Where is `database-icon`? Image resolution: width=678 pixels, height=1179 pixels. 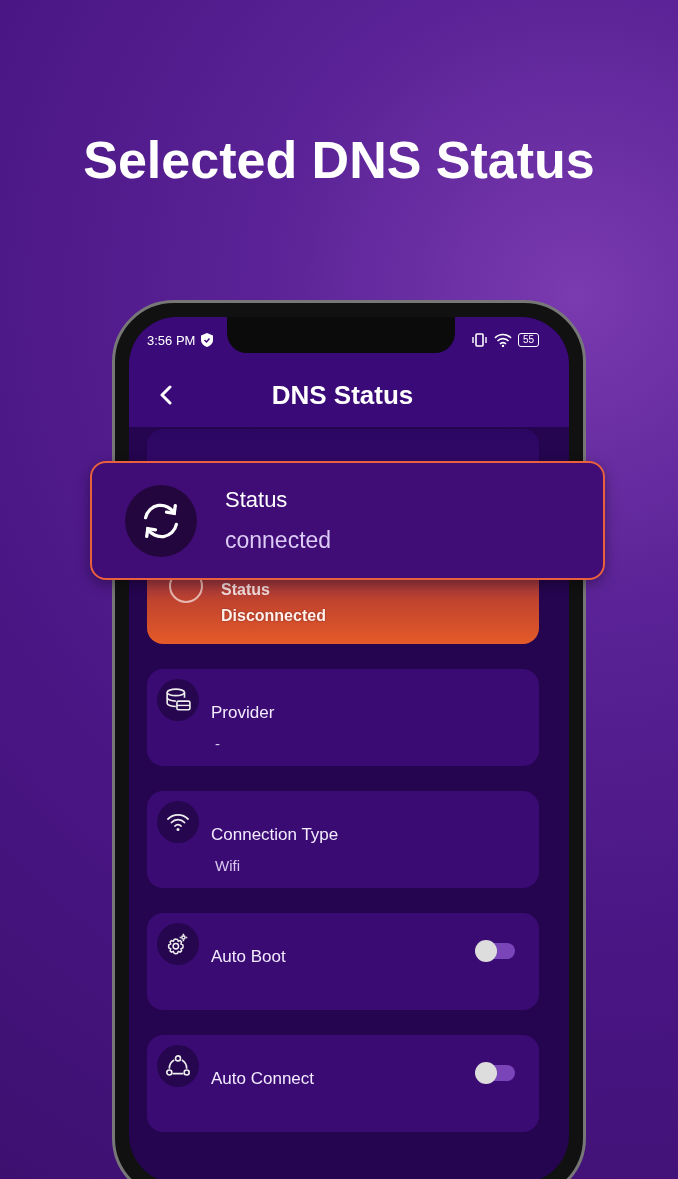
database-icon is located at coordinates (178, 700).